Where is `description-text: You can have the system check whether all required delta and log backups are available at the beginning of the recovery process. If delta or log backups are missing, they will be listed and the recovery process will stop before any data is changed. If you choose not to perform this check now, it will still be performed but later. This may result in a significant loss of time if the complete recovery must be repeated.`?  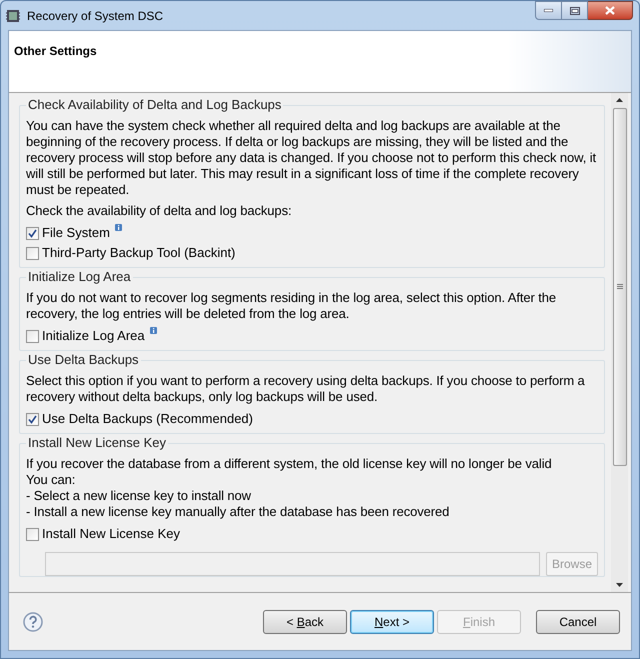
description-text: You can have the system check whether all required delta and log backups are available at the beginning of the recovery process. If delta or log backups are missing, they will be listed and the recovery process will stop before any data is changed. If you choose not to perform this check now, it will still be performed but later. This may result in a significant loss of time if the complete recovery must be repeated. is located at coordinates (312, 158).